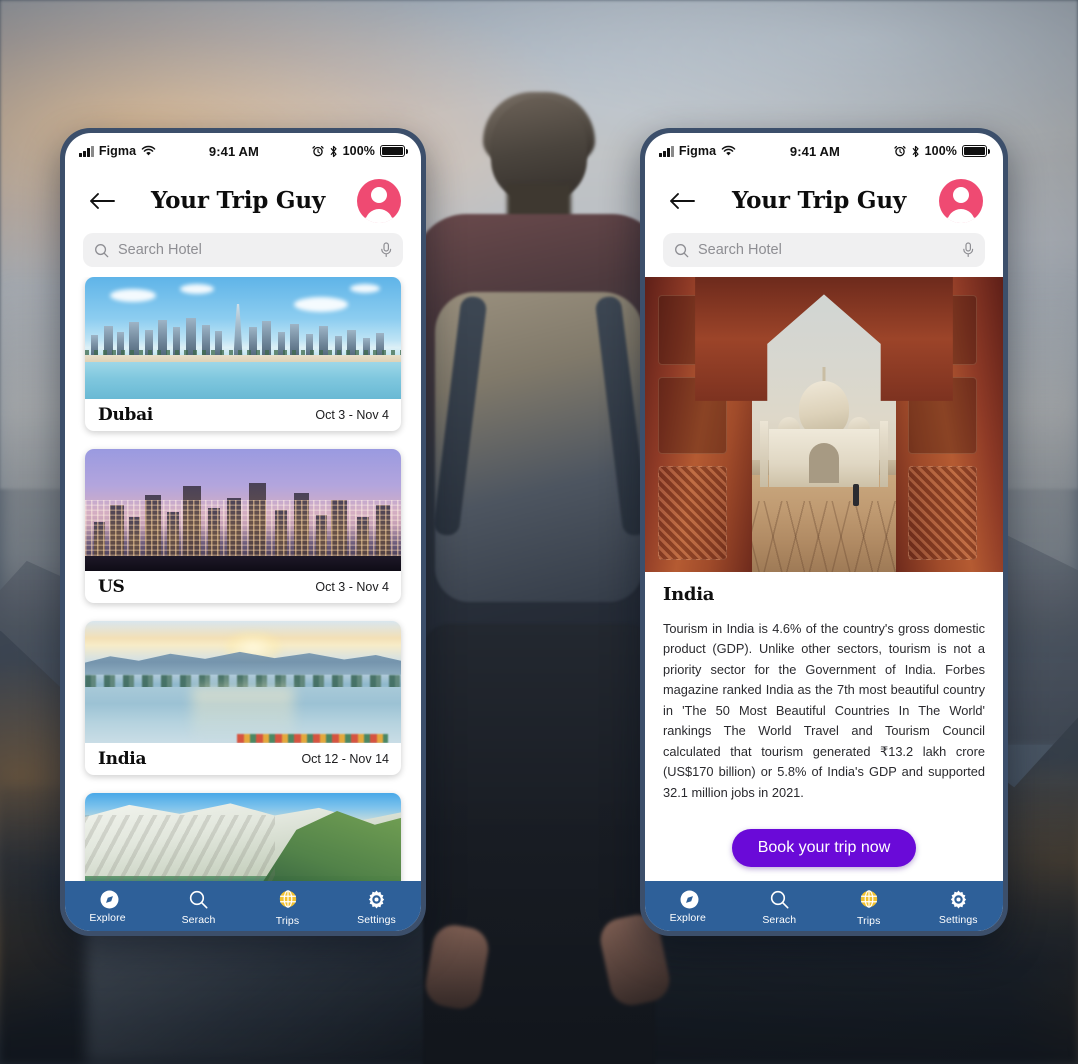 Image resolution: width=1078 pixels, height=1064 pixels. I want to click on trip-card: US Oct 3 - Nov 4, so click(243, 526).